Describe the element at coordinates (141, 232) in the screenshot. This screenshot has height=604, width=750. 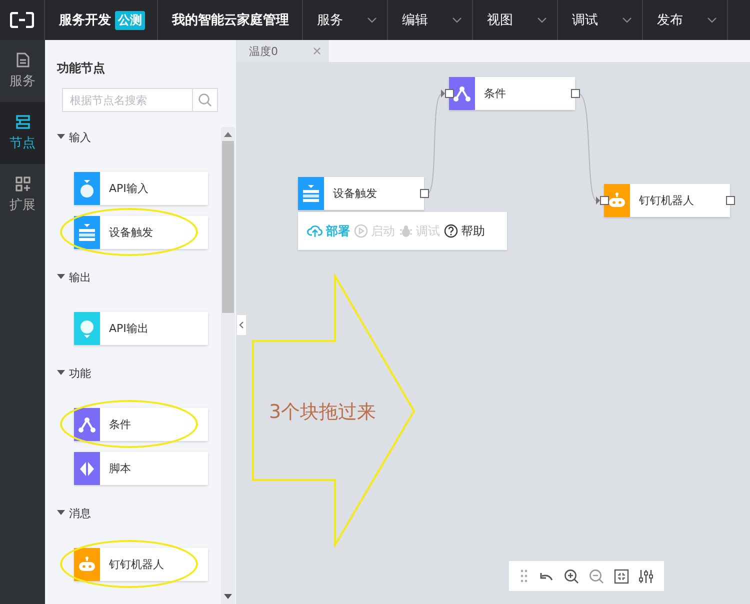
I see `node-item: 设备触发` at that location.